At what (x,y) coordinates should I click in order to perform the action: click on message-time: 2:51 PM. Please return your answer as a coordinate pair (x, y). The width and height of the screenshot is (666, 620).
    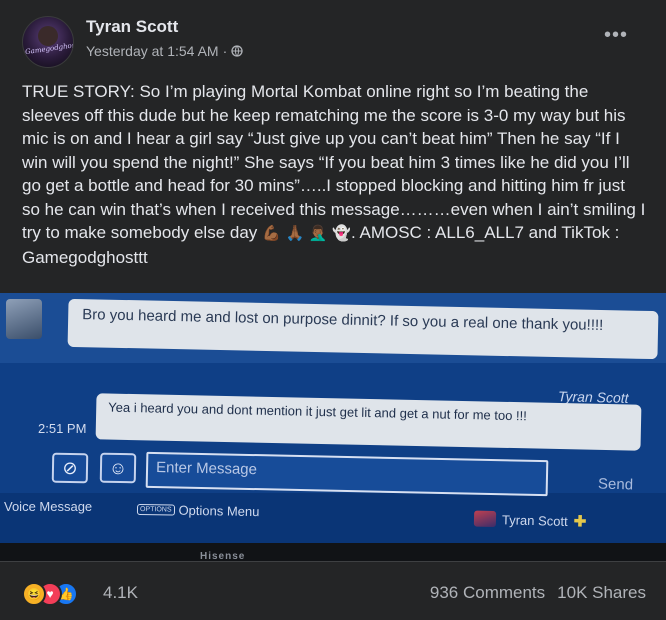
    Looking at the image, I should click on (62, 428).